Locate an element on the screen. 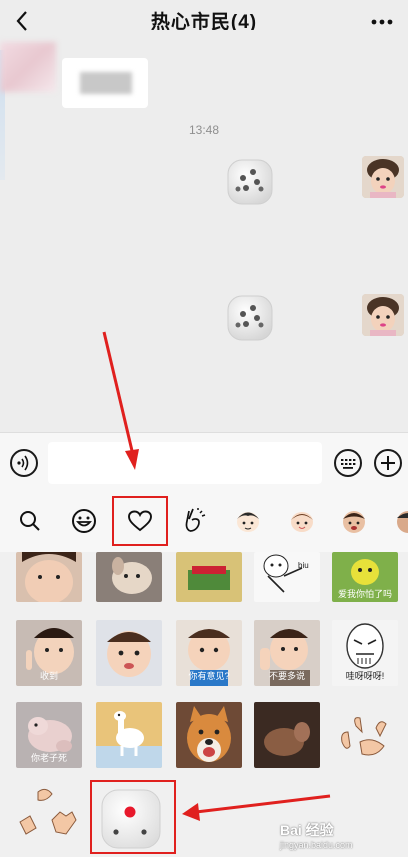 The image size is (408, 857). ellipsis-icon is located at coordinates (382, 22).